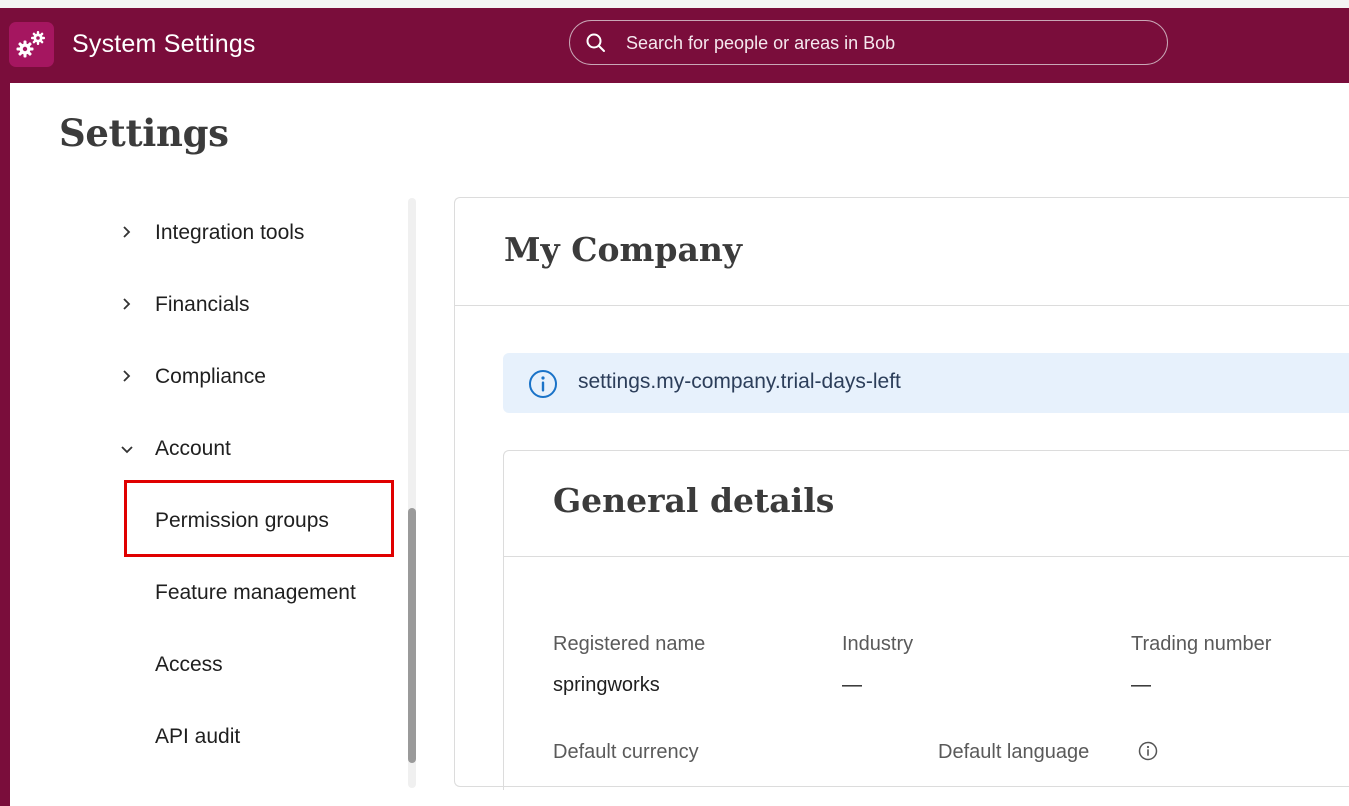  I want to click on sidebar-subitem-access: Access, so click(189, 665).